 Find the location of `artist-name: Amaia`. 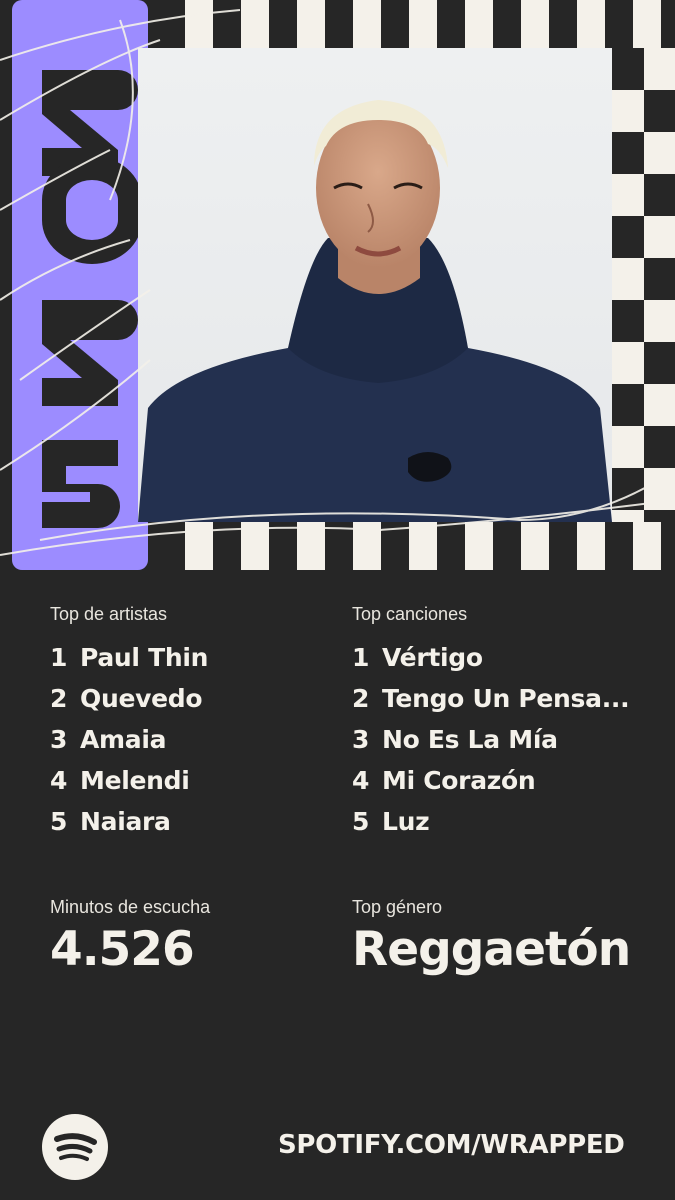

artist-name: Amaia is located at coordinates (123, 739).